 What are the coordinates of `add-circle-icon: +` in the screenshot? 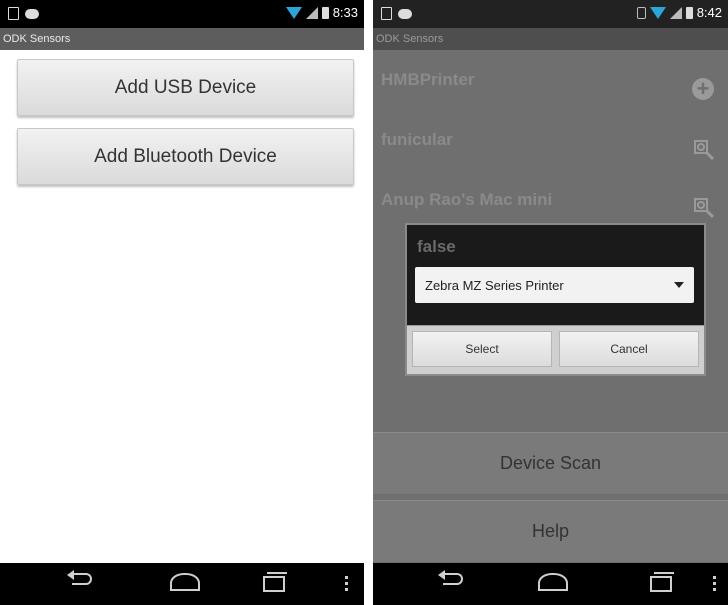 It's located at (703, 89).